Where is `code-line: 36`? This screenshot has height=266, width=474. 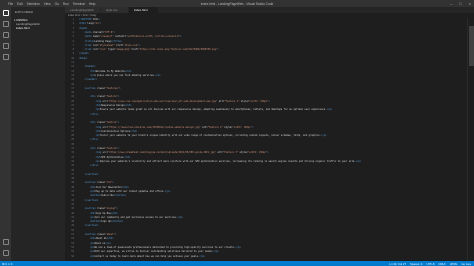
code-line: 36 is located at coordinates (265, 170).